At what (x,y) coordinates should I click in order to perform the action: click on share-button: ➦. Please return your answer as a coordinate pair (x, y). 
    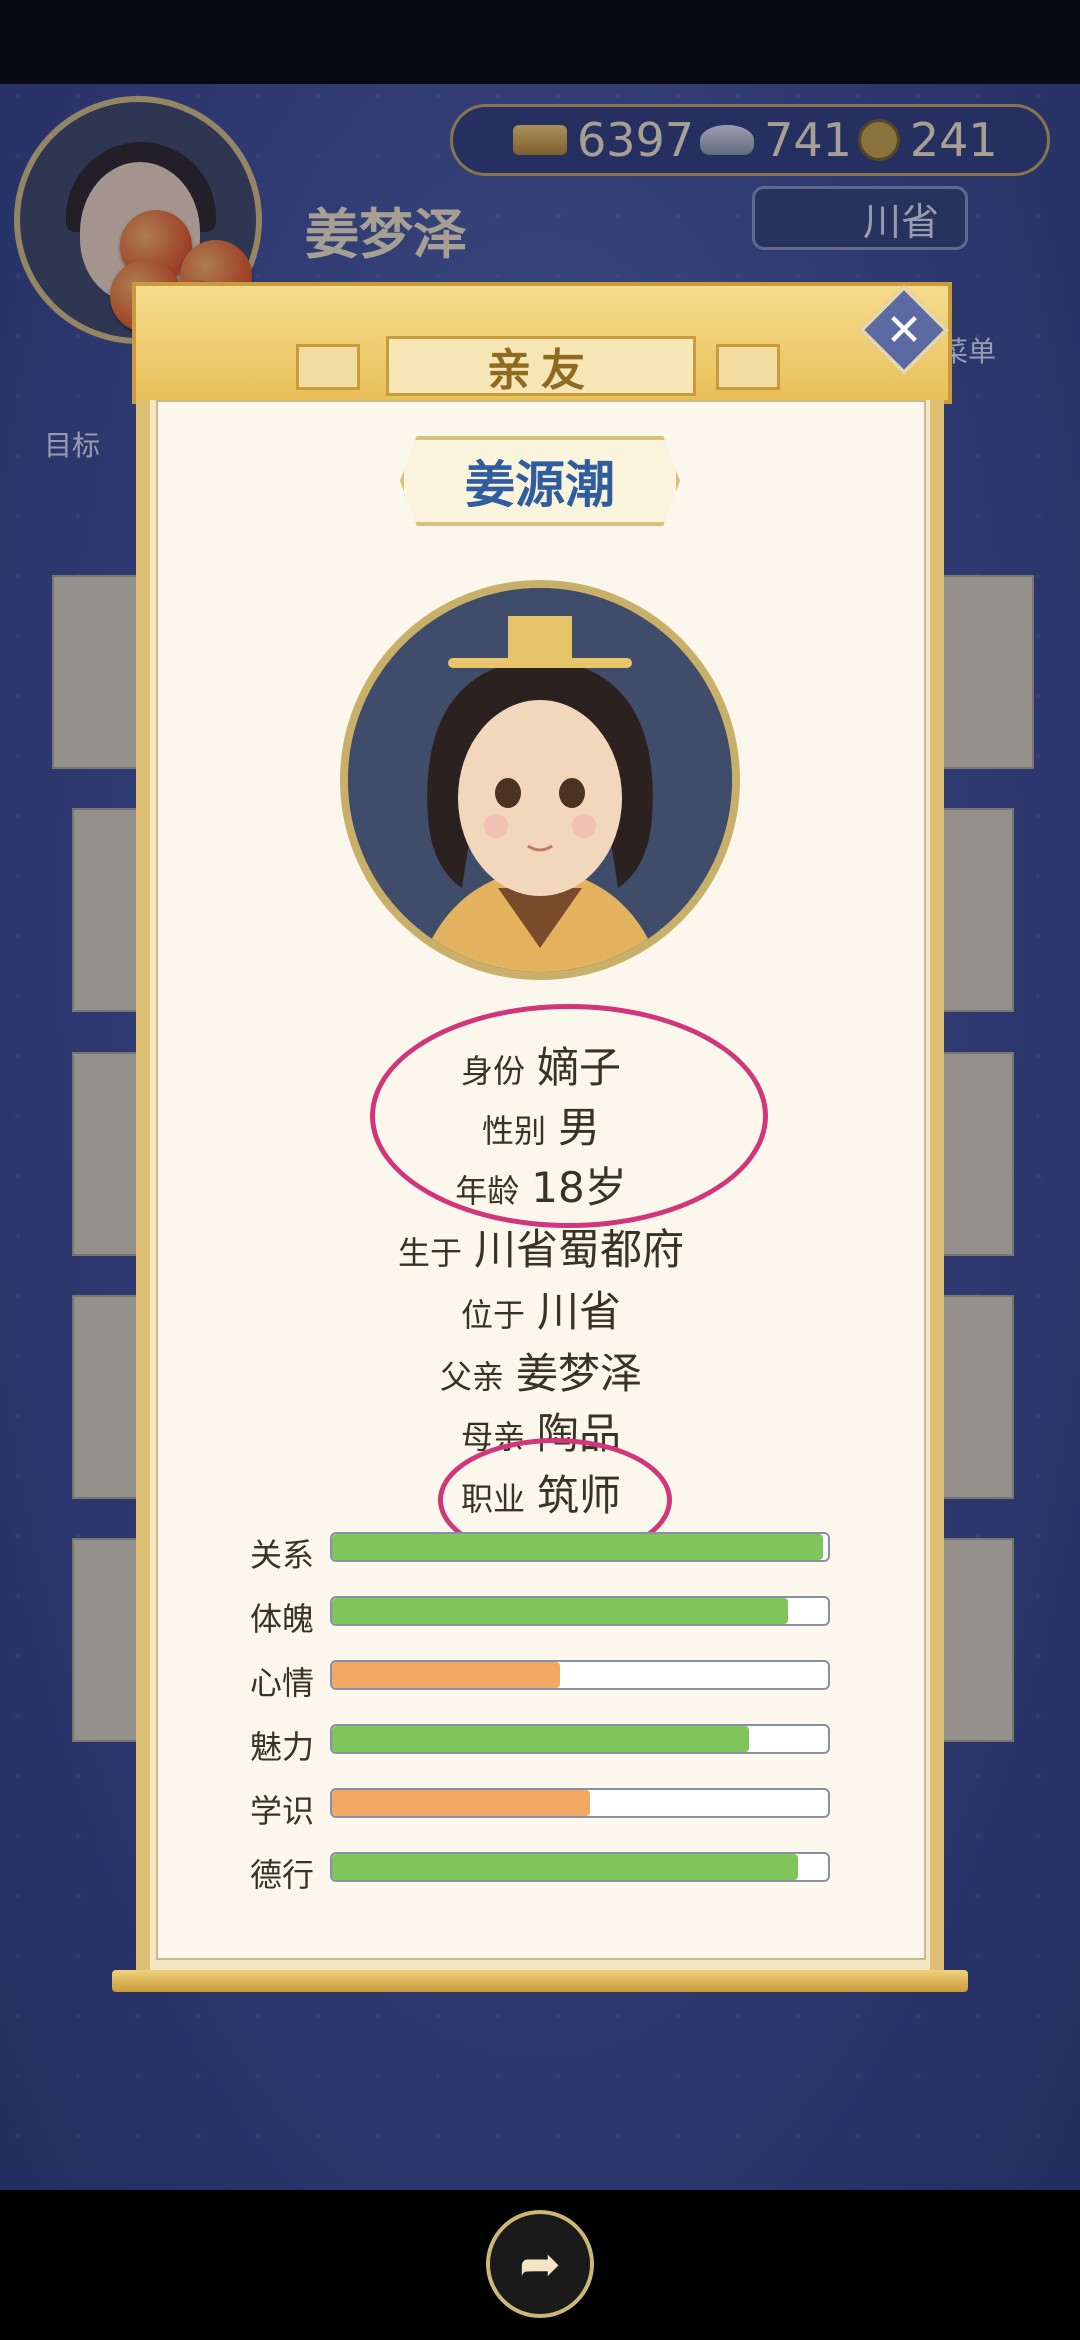
    Looking at the image, I should click on (540, 2264).